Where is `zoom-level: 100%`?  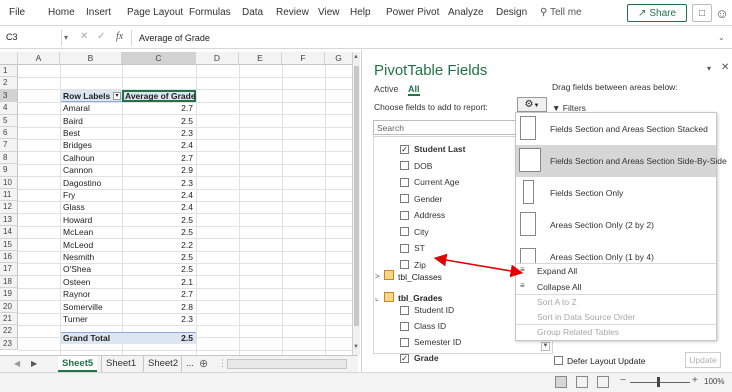 zoom-level: 100% is located at coordinates (714, 381).